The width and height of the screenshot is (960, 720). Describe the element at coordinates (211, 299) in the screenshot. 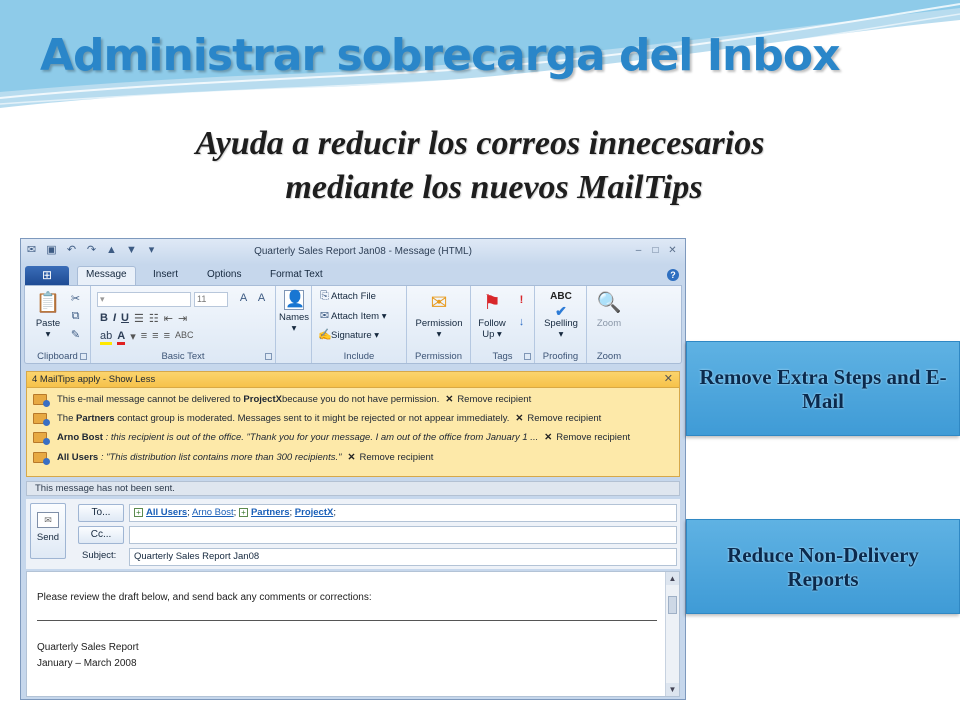

I see `font-size-combo: 11` at that location.